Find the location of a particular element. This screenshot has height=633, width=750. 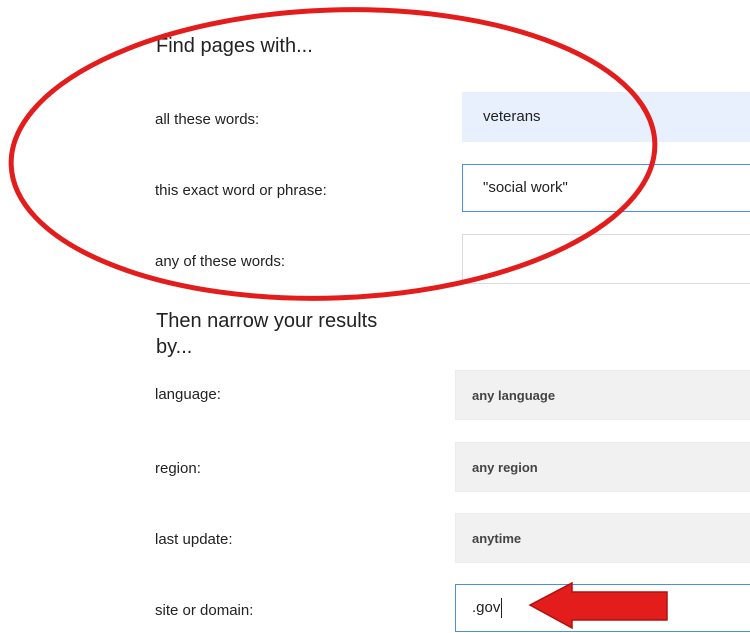

exact-phrase-value: "social work" is located at coordinates (525, 187).